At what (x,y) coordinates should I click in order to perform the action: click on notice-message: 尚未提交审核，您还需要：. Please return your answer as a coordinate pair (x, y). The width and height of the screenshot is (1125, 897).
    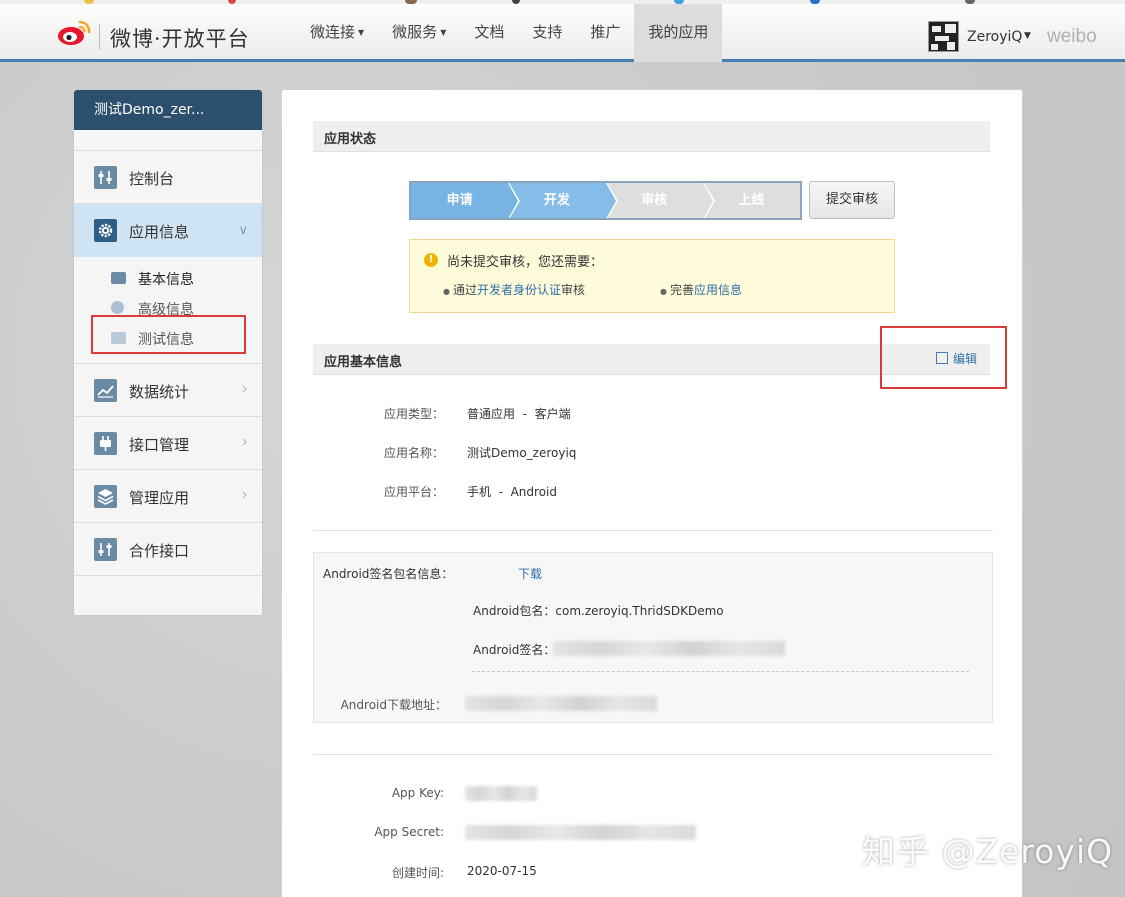
    Looking at the image, I should click on (525, 262).